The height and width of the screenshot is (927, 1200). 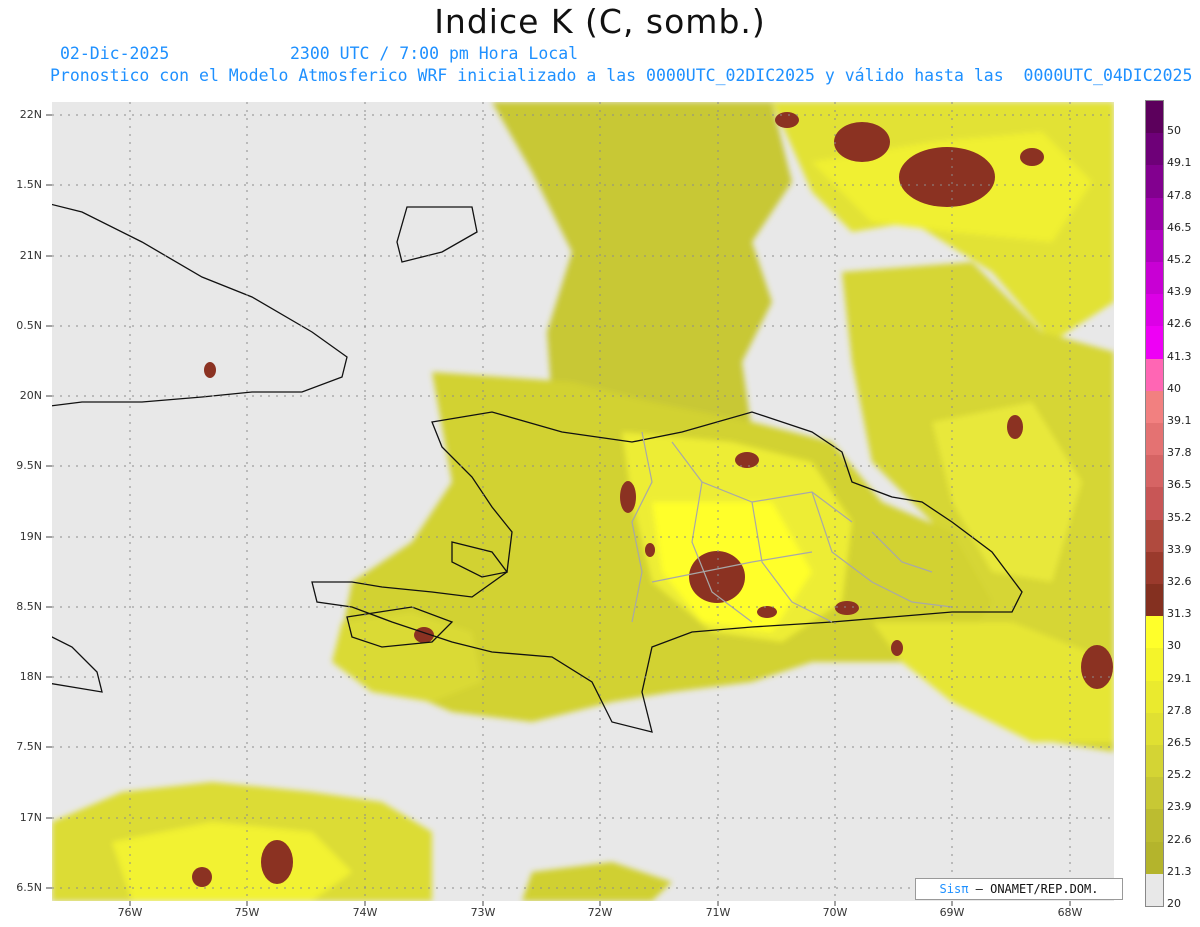 I want to click on colorbar-label: 27.8, so click(x=1179, y=710).